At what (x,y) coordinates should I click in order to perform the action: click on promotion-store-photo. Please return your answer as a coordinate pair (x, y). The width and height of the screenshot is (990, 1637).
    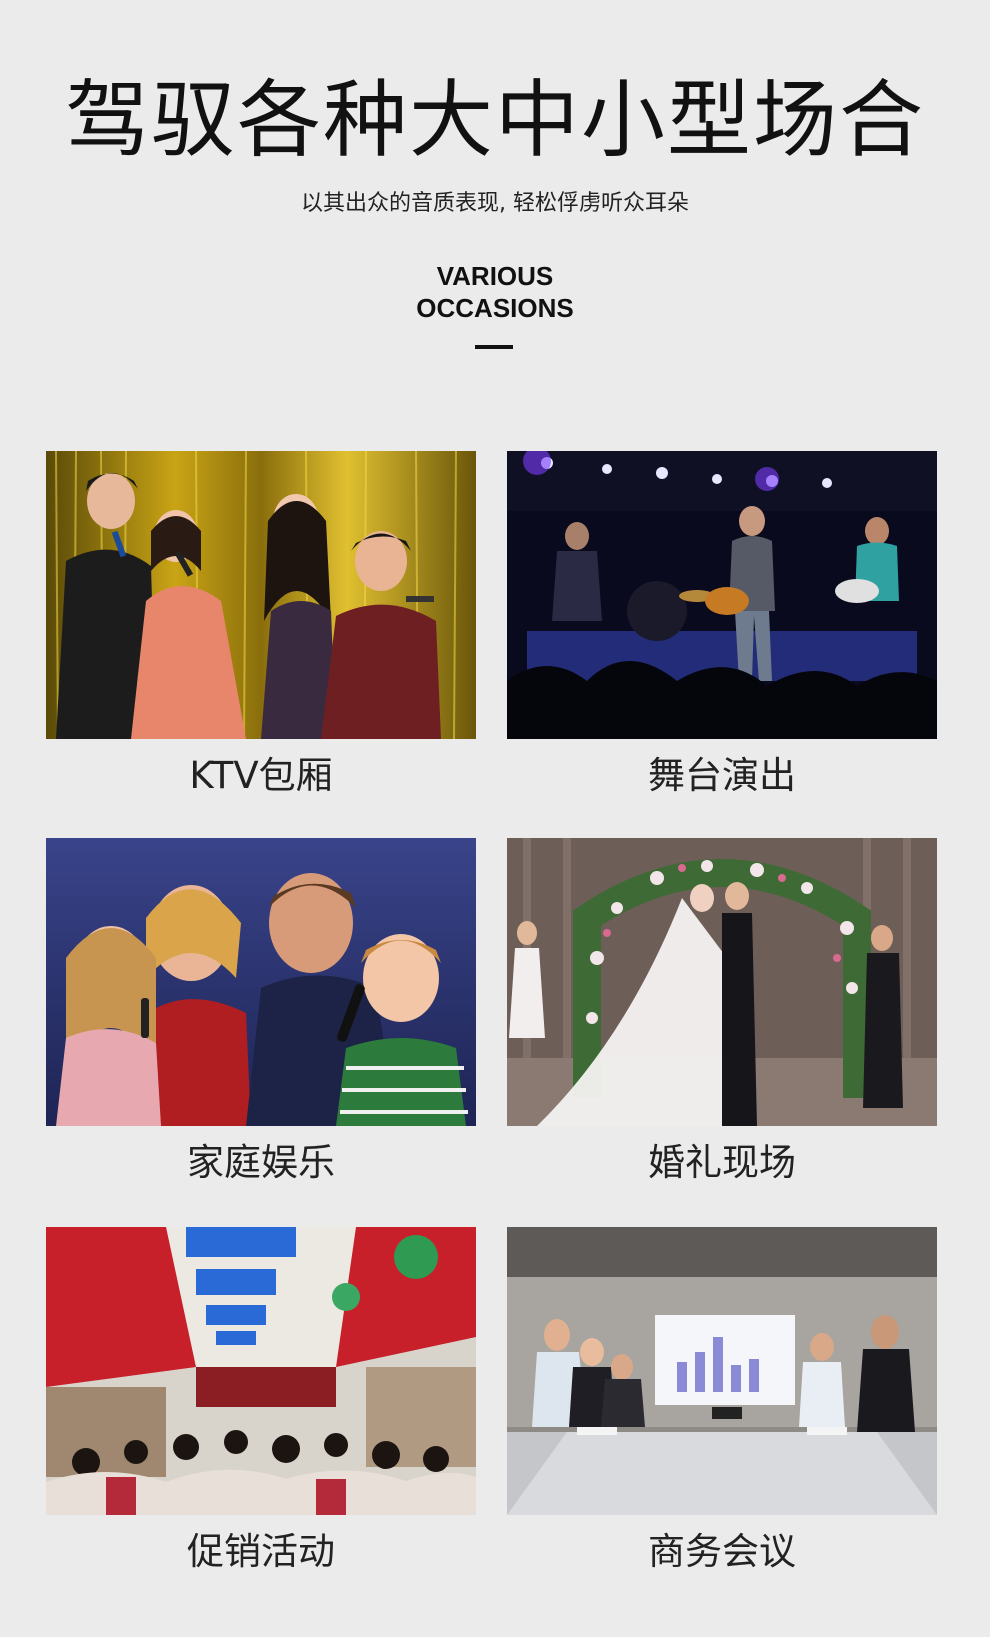
    Looking at the image, I should click on (261, 1371).